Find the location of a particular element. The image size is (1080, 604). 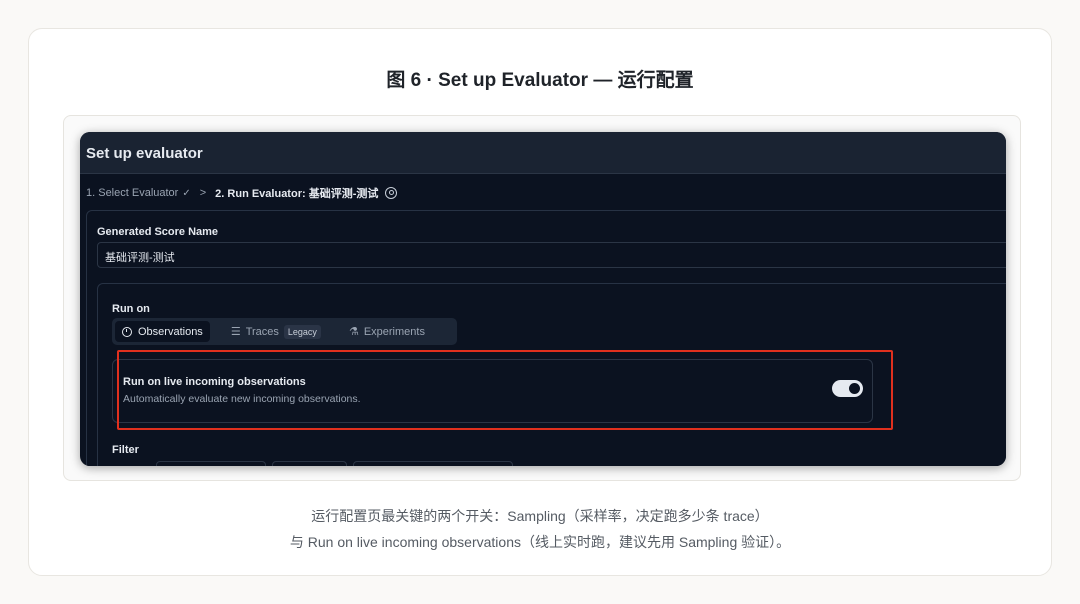

highlight-box is located at coordinates (505, 390).